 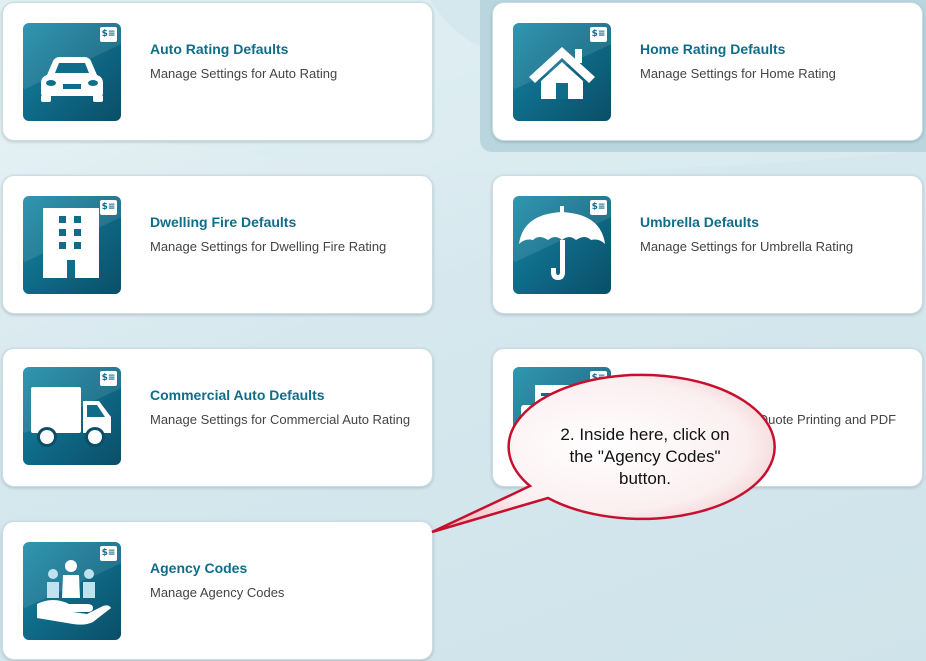 What do you see at coordinates (713, 49) in the screenshot?
I see `card-title: Home Rating Defaults` at bounding box center [713, 49].